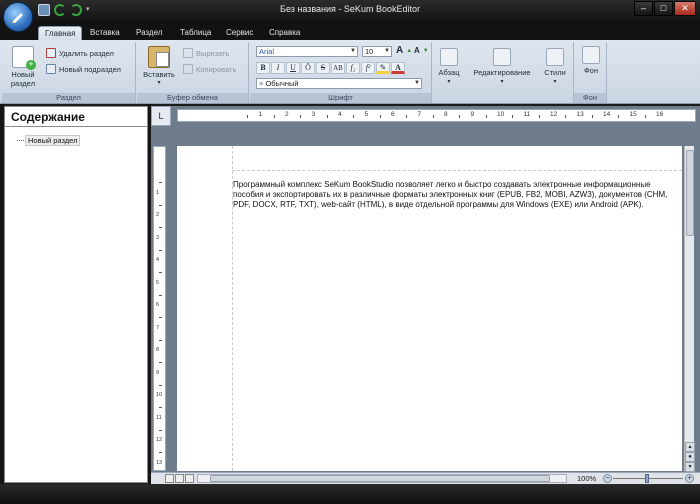 The height and width of the screenshot is (504, 700). I want to click on window-title: Без названия - SeKum BookEditor, so click(350, 9).